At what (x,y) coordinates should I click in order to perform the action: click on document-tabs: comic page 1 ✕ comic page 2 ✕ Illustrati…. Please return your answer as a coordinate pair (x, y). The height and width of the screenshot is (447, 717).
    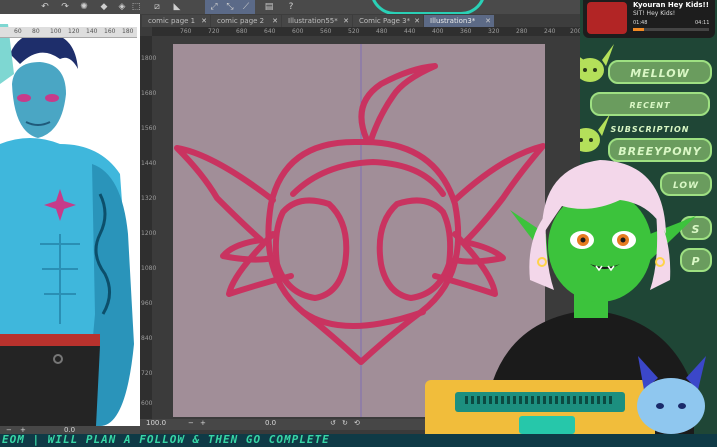
    Looking at the image, I should click on (360, 20).